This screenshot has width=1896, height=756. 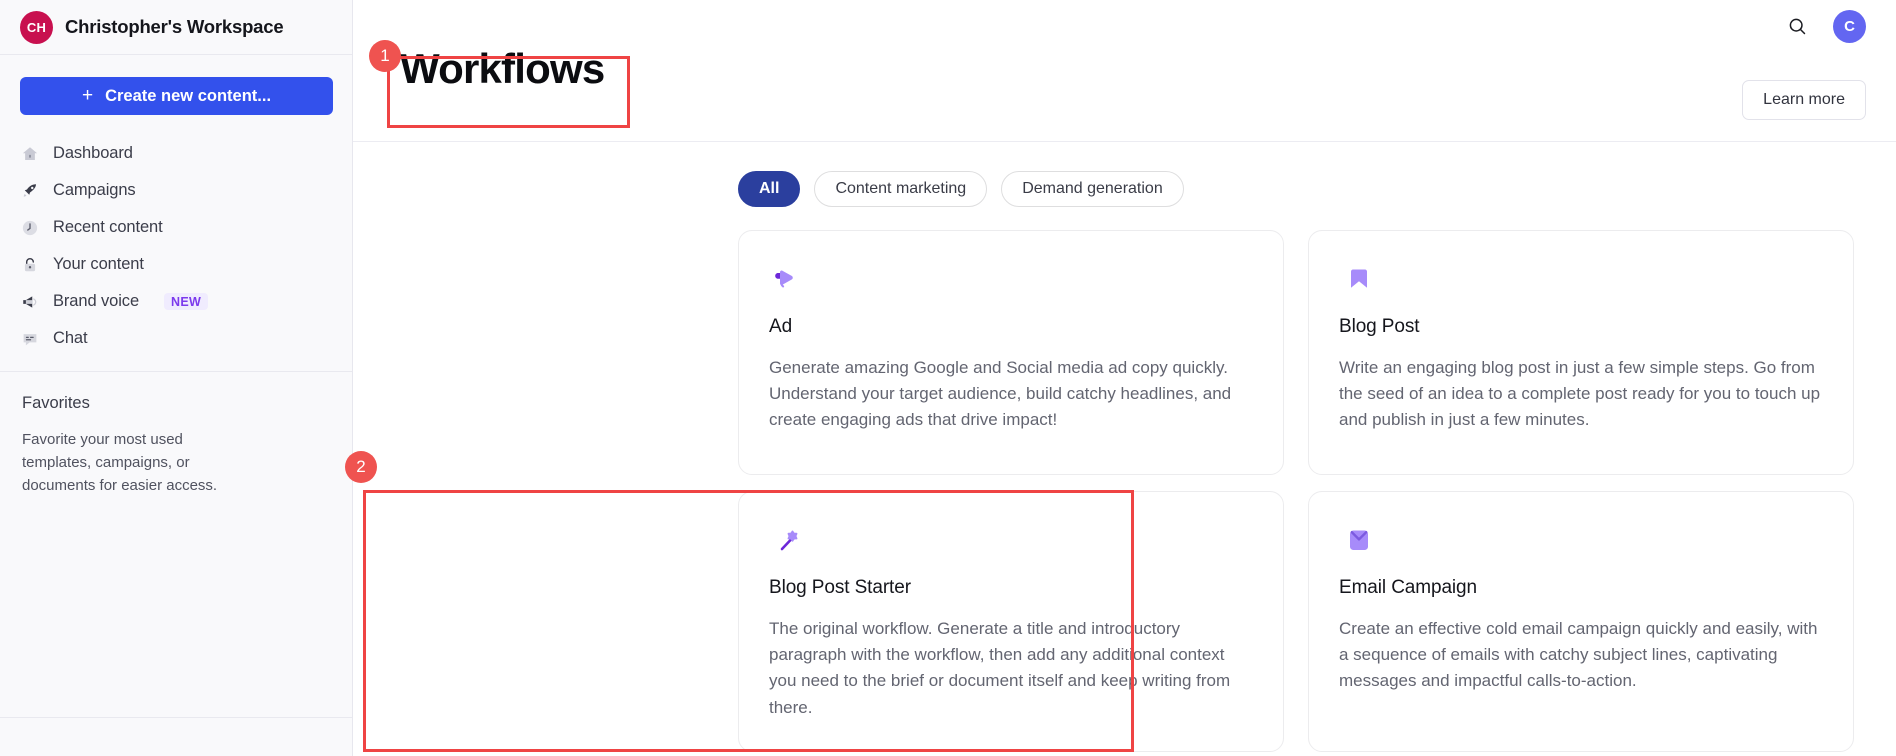 What do you see at coordinates (1379, 326) in the screenshot?
I see `workflow-card-title: Blog Post` at bounding box center [1379, 326].